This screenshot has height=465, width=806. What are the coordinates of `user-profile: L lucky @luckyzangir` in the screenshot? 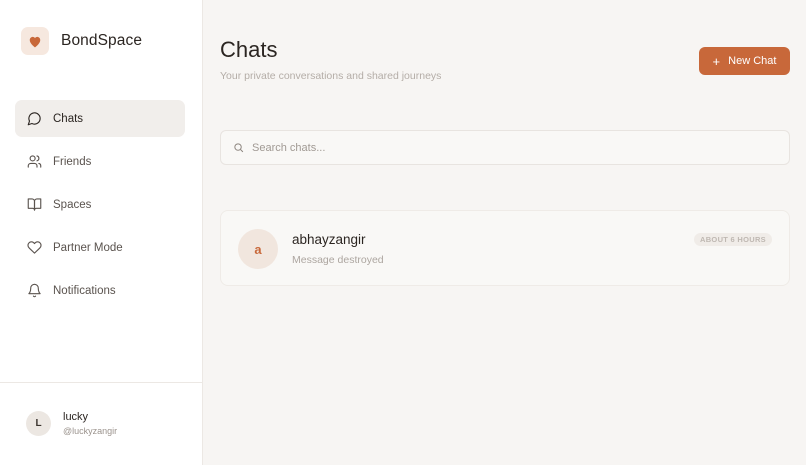 It's located at (101, 423).